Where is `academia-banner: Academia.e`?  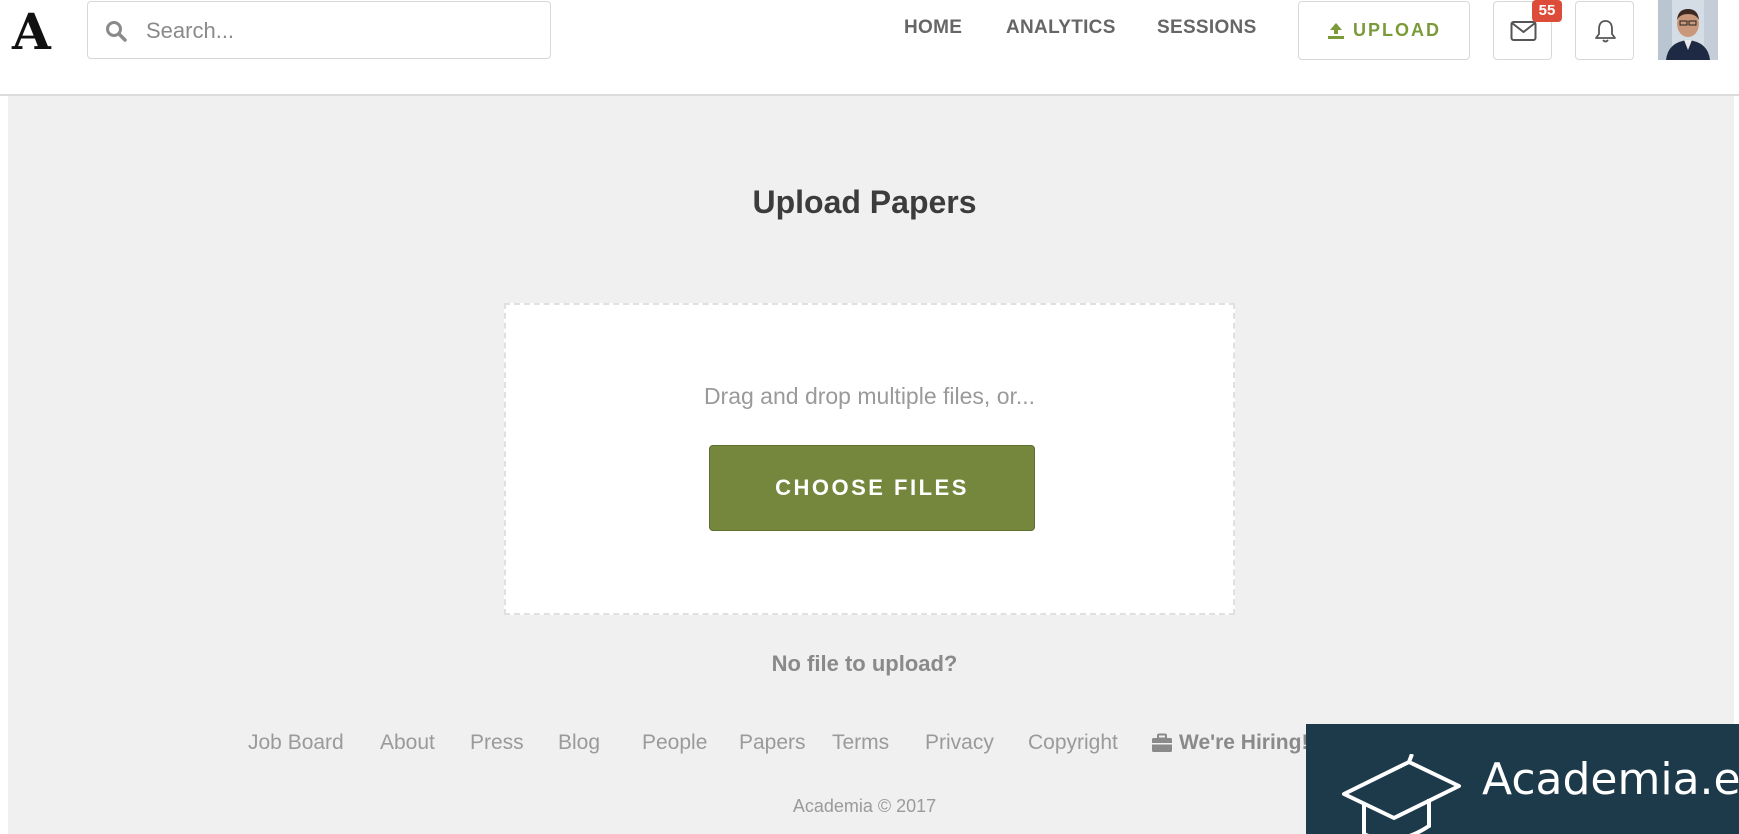
academia-banner: Academia.e is located at coordinates (1522, 779).